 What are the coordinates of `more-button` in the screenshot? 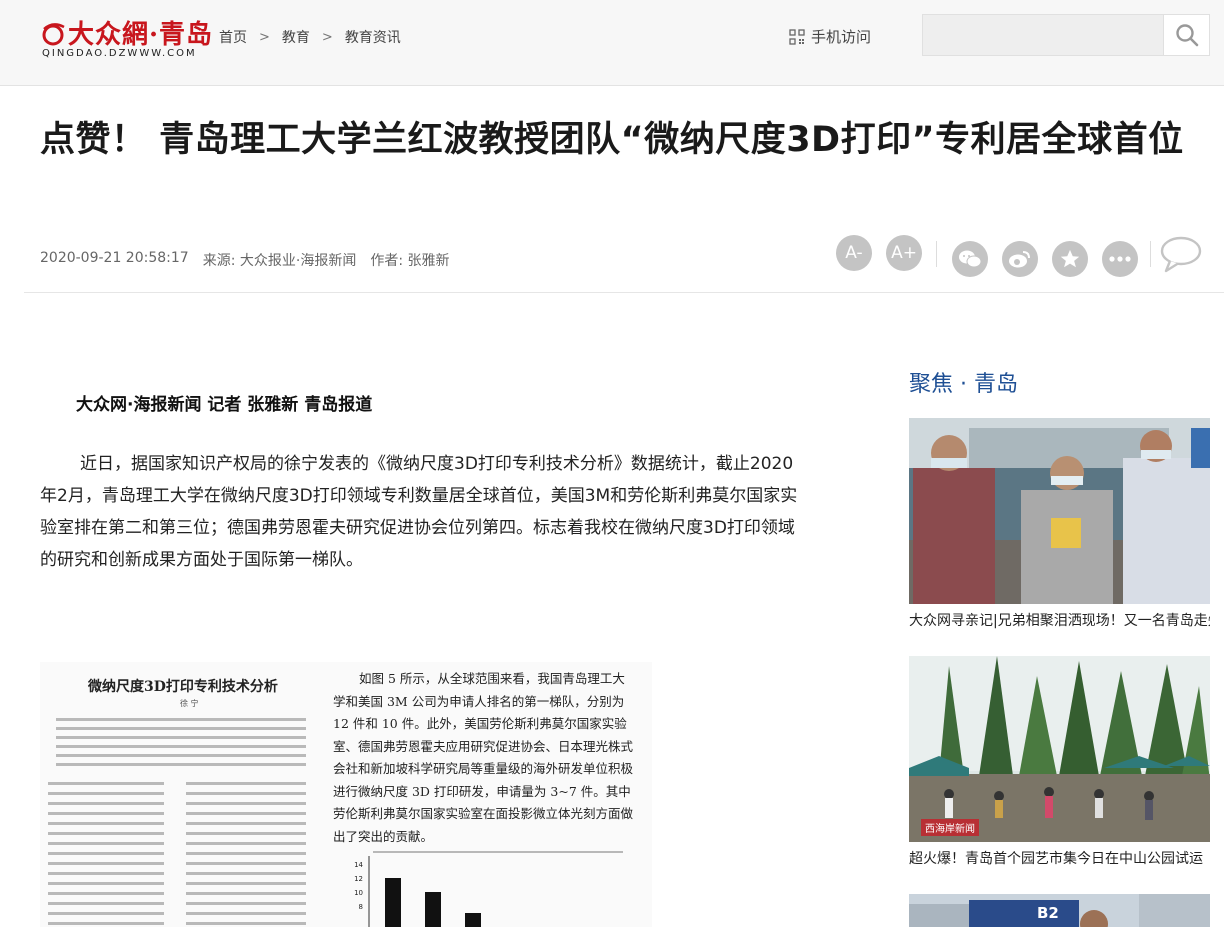 It's located at (1120, 259).